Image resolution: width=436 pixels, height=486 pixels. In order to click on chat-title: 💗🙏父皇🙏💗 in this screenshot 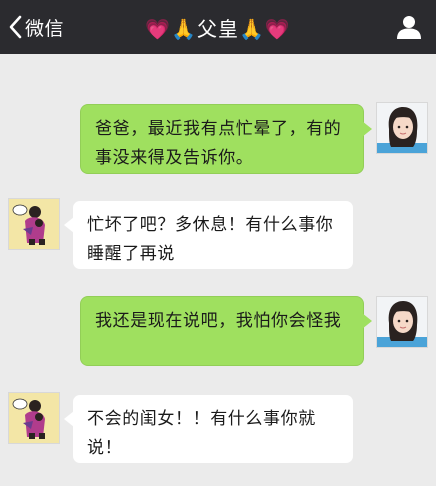, I will do `click(218, 28)`.